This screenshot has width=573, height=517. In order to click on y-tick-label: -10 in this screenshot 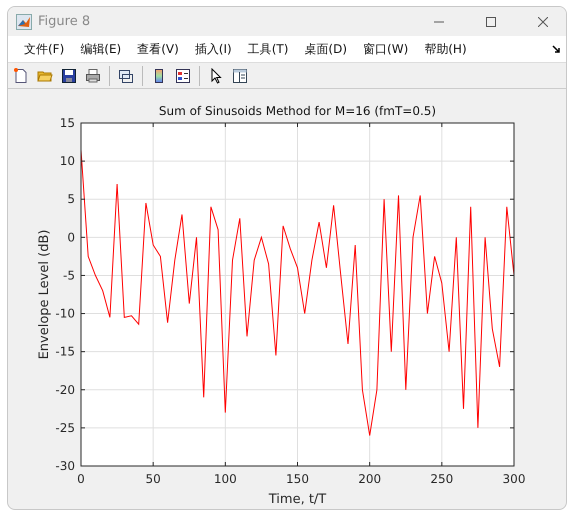, I will do `click(65, 313)`.